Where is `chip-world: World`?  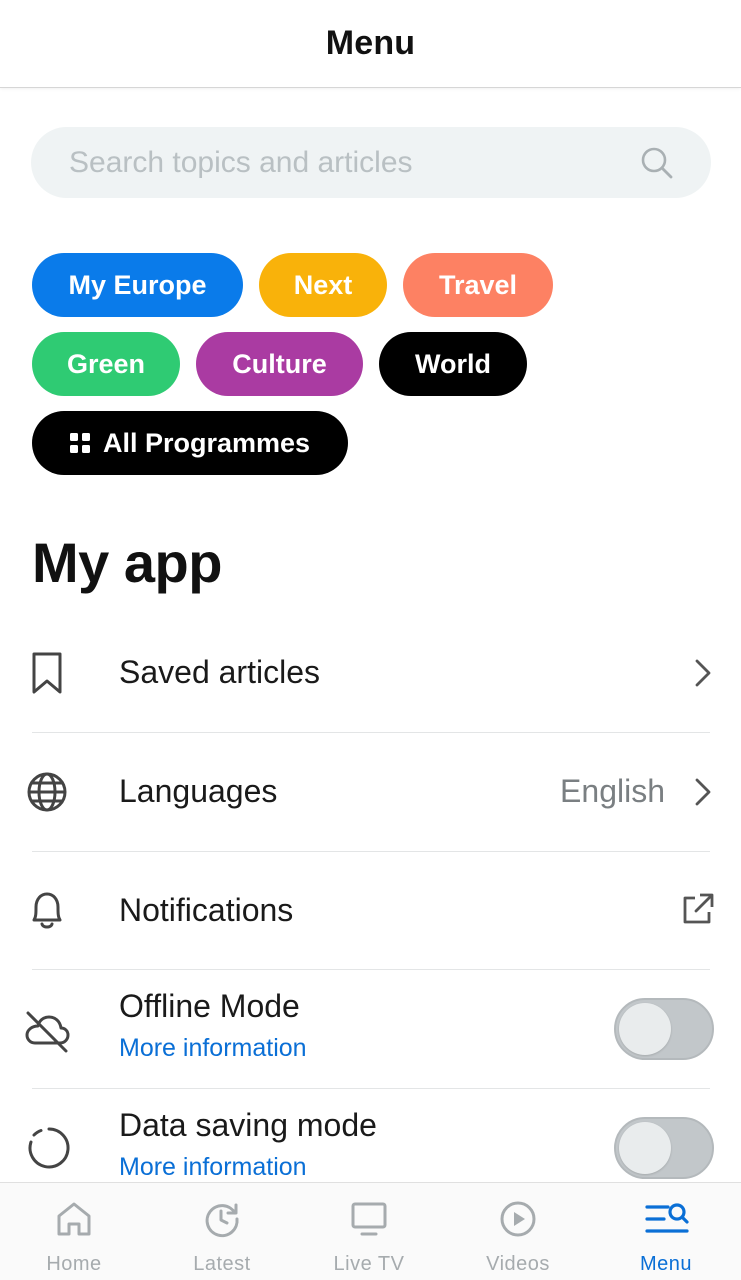 chip-world: World is located at coordinates (453, 364).